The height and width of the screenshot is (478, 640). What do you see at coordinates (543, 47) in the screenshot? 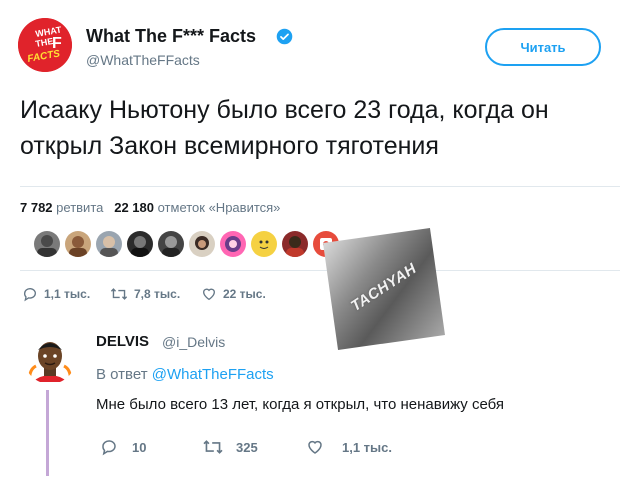
I see `follow-button: Читать` at bounding box center [543, 47].